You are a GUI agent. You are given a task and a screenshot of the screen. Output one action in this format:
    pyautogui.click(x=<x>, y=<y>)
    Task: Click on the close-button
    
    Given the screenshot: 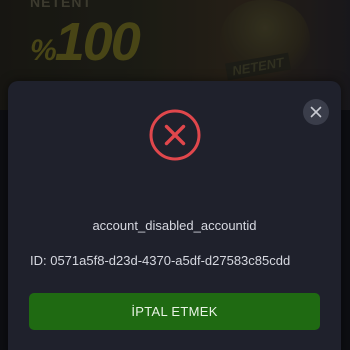 What is the action you would take?
    pyautogui.click(x=316, y=112)
    